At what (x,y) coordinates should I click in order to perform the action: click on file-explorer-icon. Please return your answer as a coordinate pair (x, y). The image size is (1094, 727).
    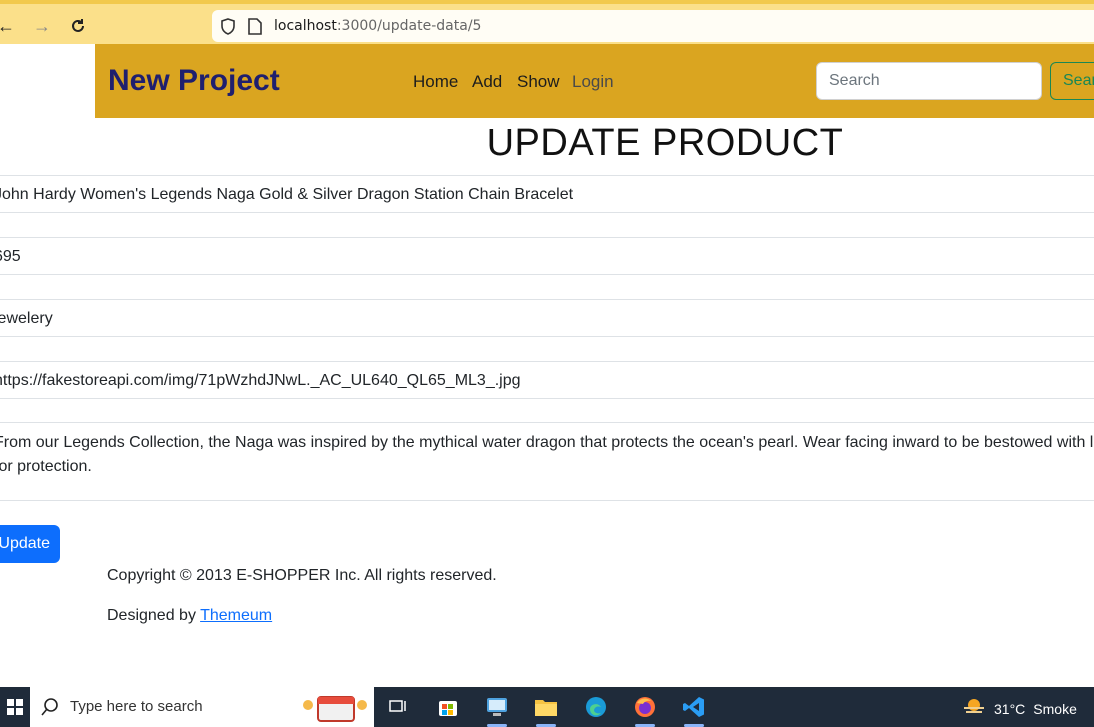
    Looking at the image, I should click on (546, 709).